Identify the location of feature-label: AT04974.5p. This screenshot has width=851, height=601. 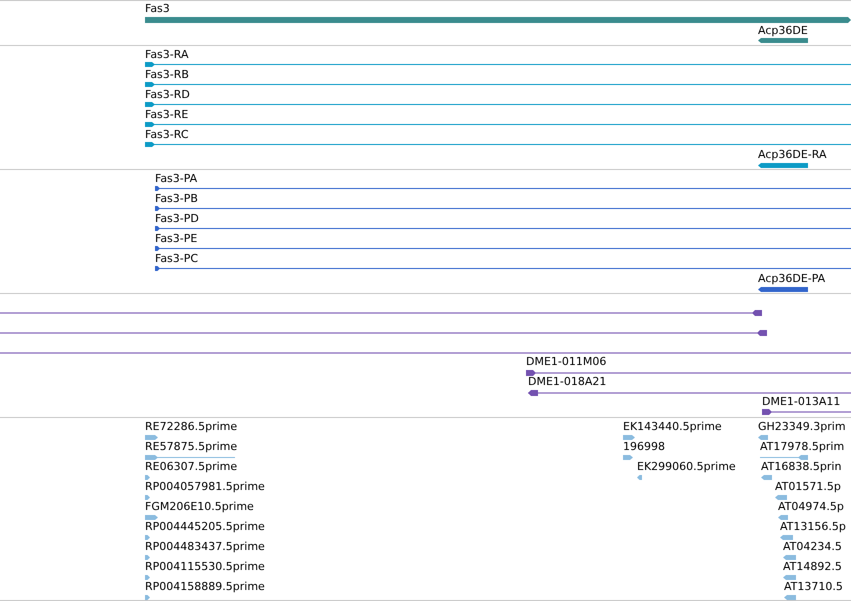
(811, 507).